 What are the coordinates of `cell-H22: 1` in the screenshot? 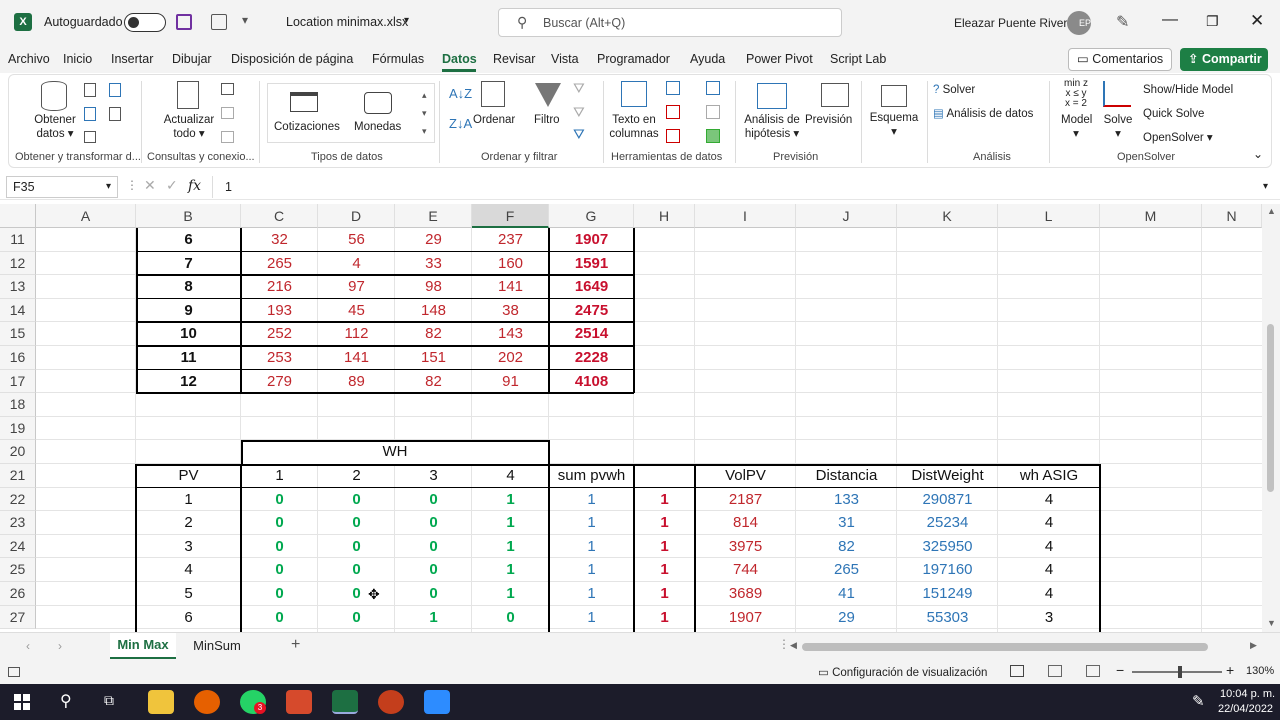 It's located at (664, 500).